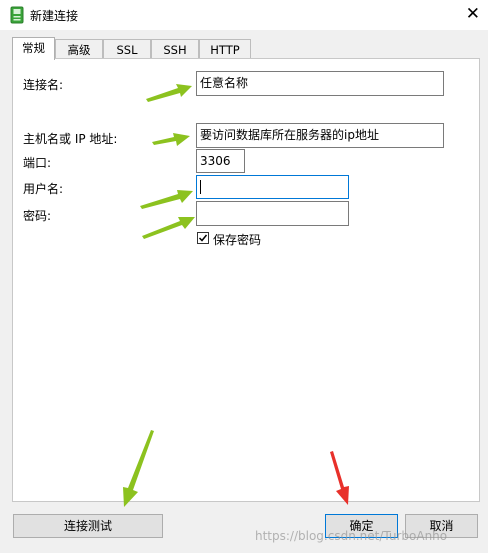  I want to click on arrow-to-ok-button-icon, so click(339, 478).